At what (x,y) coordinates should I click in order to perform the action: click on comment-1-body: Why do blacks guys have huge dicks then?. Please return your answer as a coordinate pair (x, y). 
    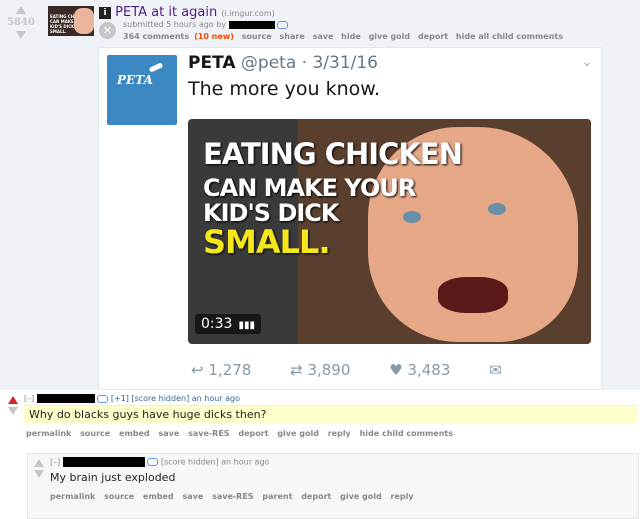
    Looking at the image, I should click on (331, 414).